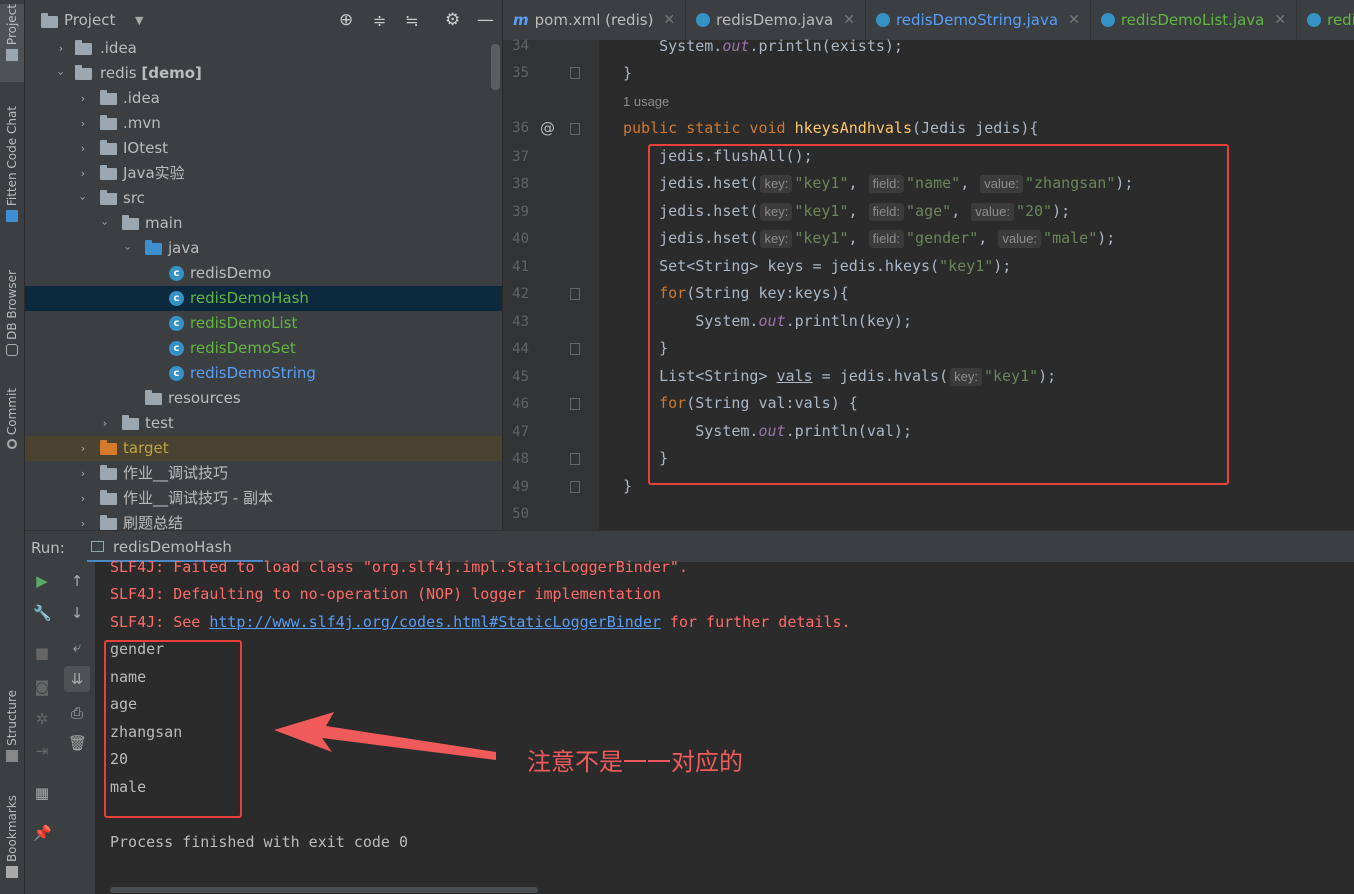 The height and width of the screenshot is (894, 1354). What do you see at coordinates (153, 522) in the screenshot?
I see `tree-item-label: 刷题总结` at bounding box center [153, 522].